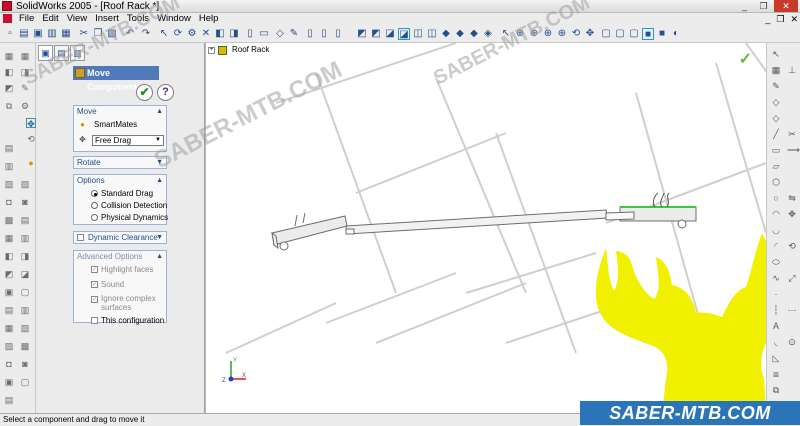 The image size is (800, 426). I want to click on three-point-arc-icon: ◜, so click(776, 246).